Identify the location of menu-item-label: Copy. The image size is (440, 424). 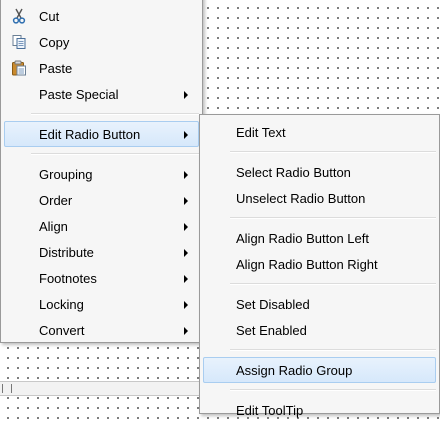
(54, 42).